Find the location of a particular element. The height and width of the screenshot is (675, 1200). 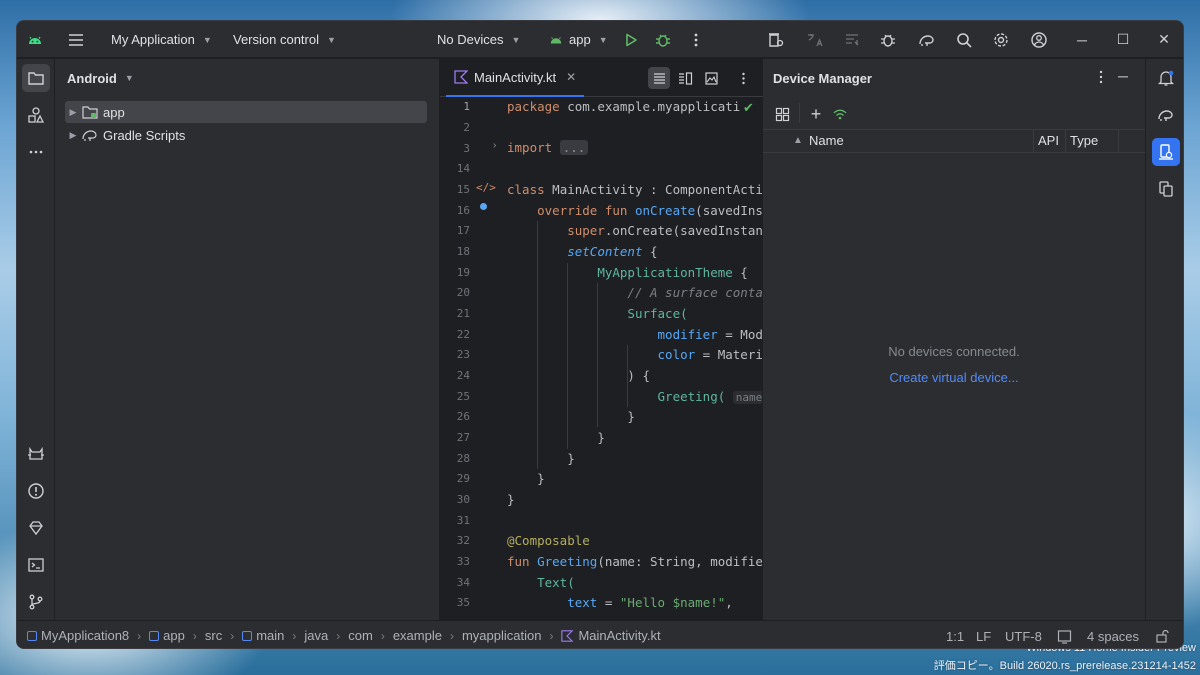

code-view-icon is located at coordinates (659, 78).